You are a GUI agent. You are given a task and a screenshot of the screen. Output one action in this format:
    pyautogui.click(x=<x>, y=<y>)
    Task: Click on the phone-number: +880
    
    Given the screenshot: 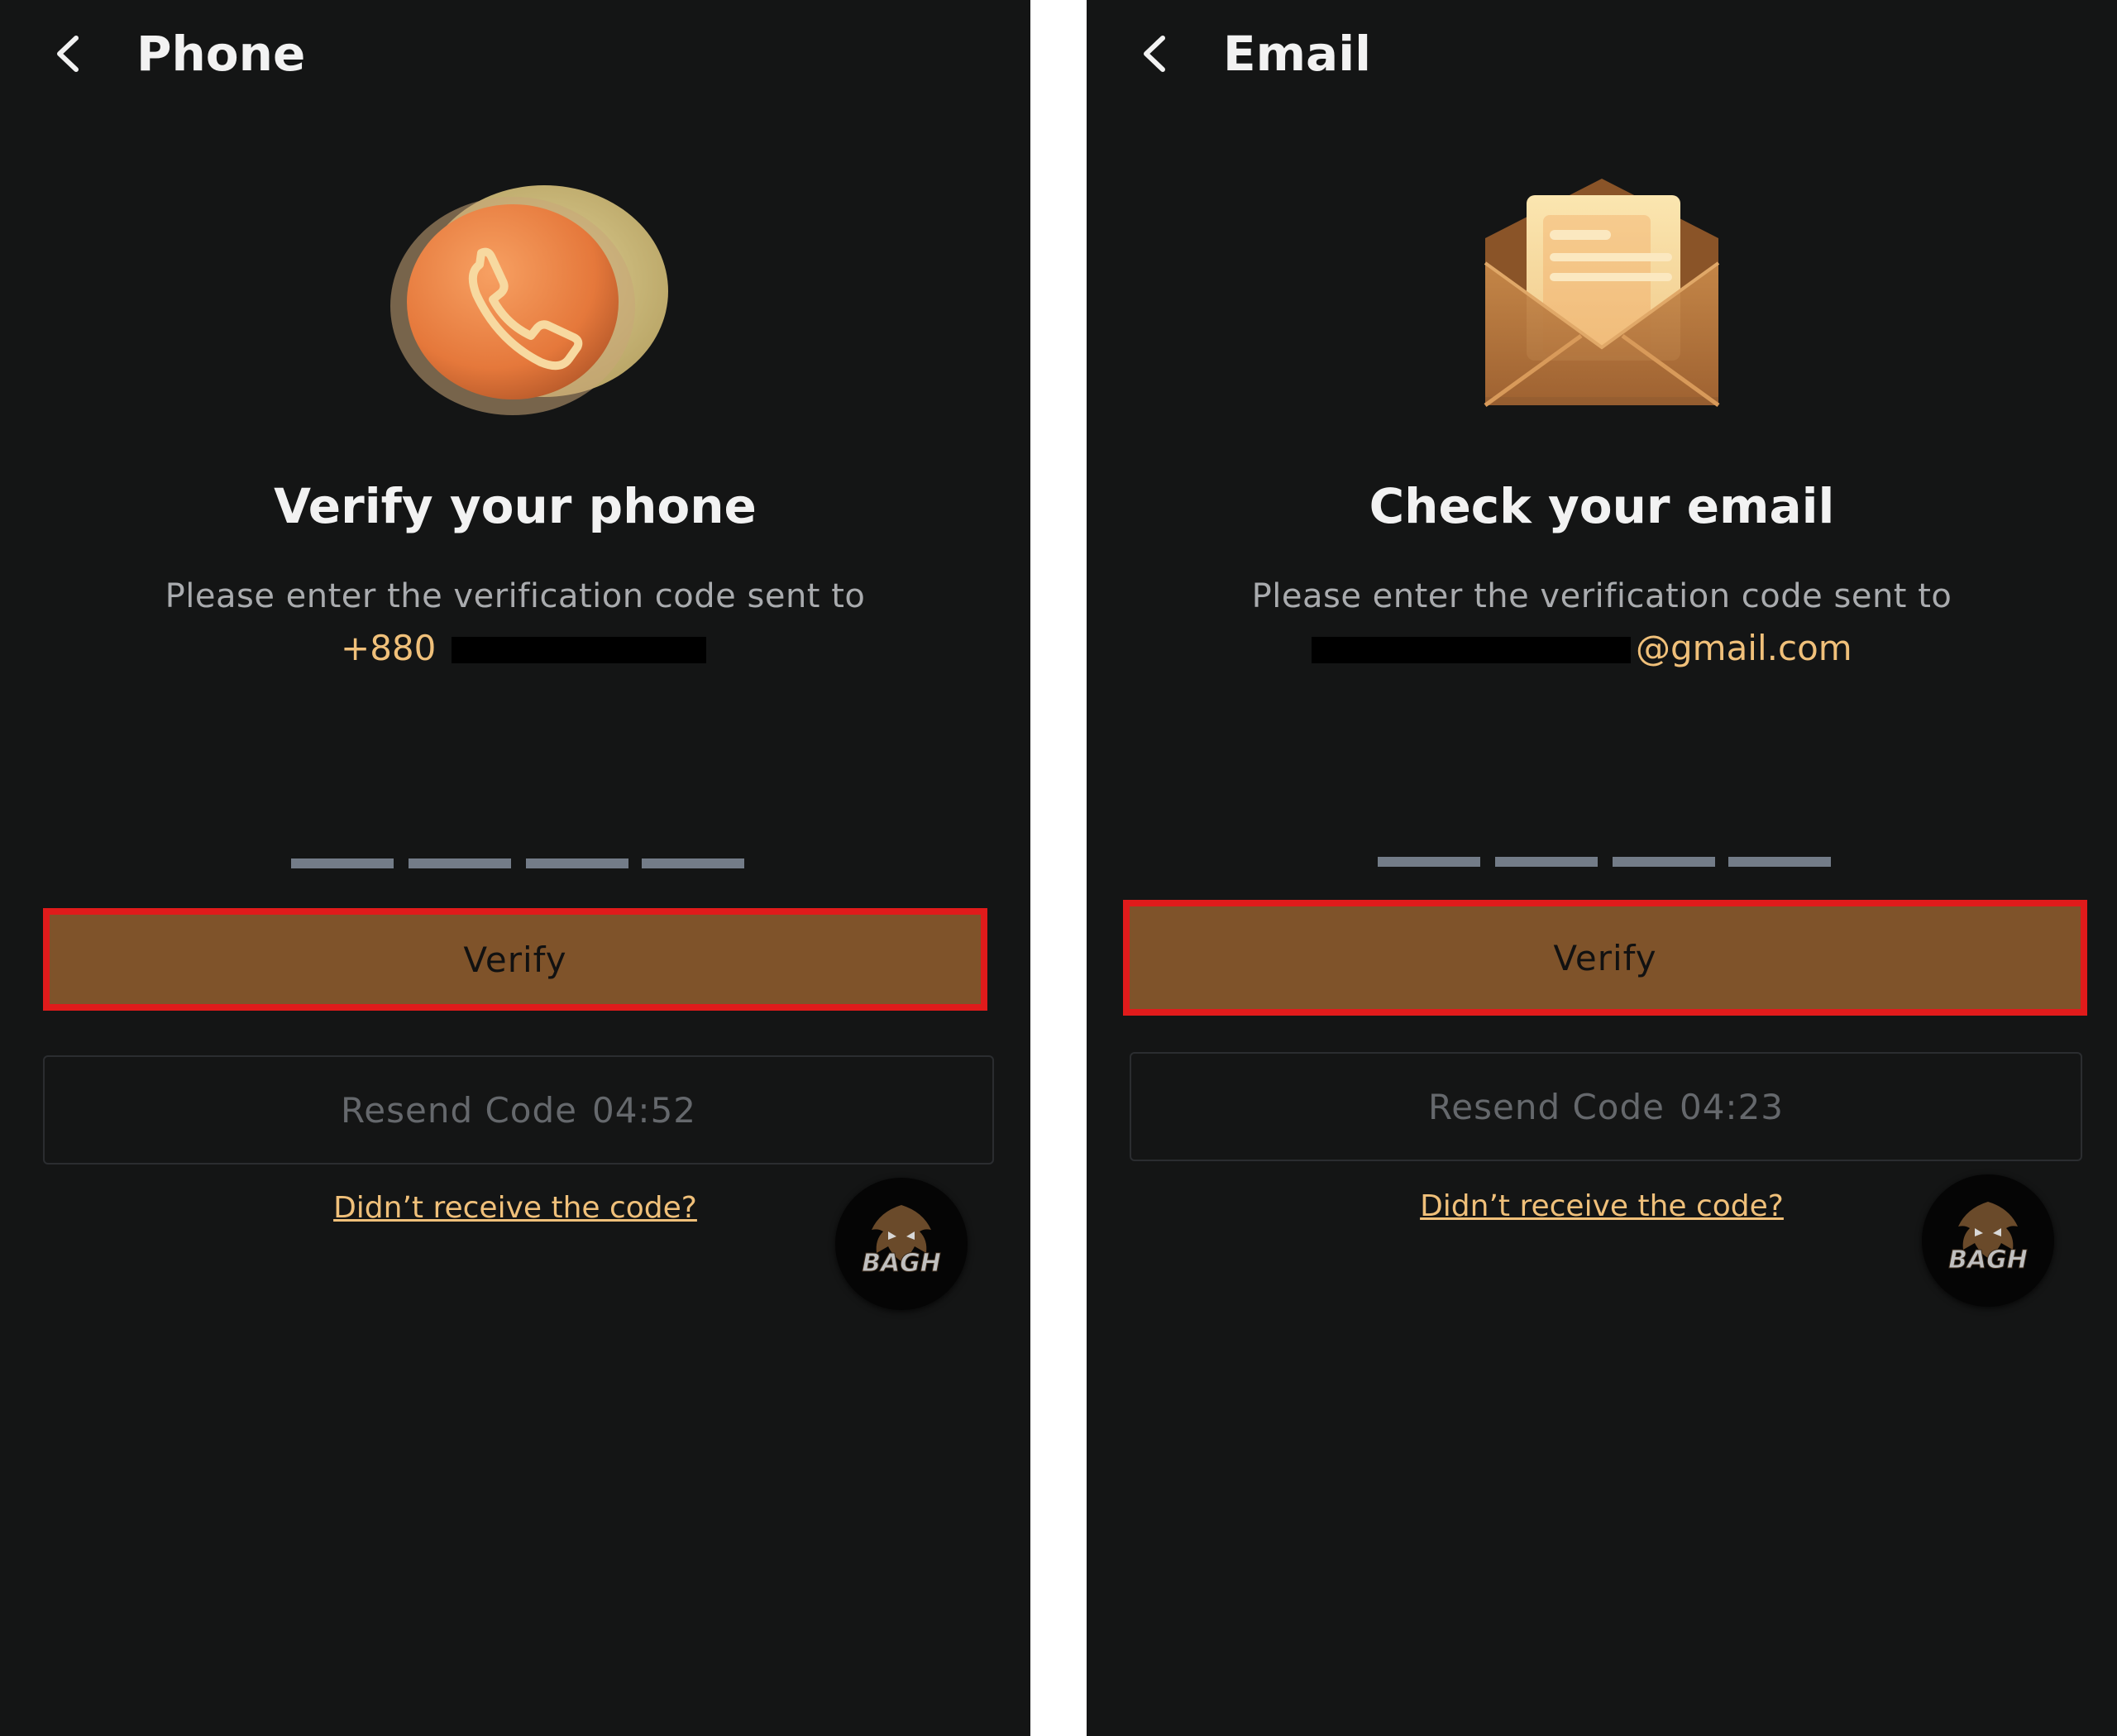 What is the action you would take?
    pyautogui.click(x=515, y=648)
    